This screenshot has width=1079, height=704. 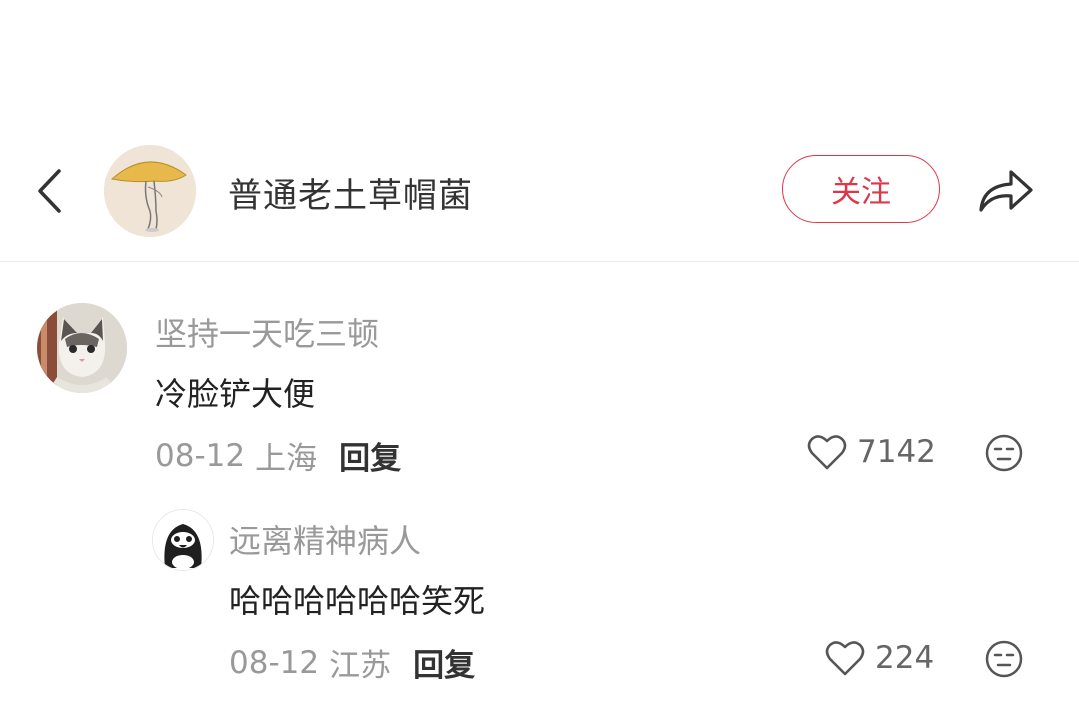 What do you see at coordinates (861, 189) in the screenshot?
I see `follow-button: 关注` at bounding box center [861, 189].